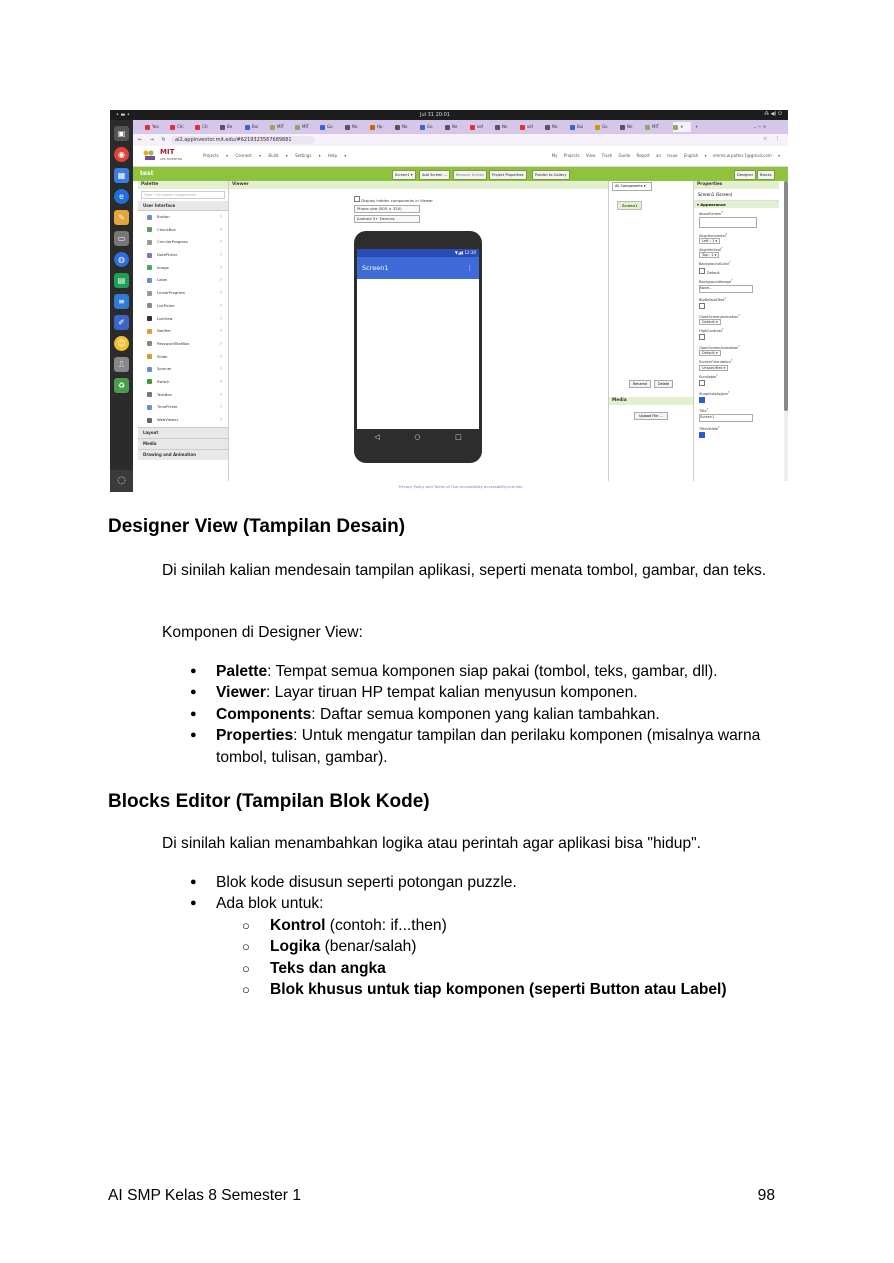 Image resolution: width=894 pixels, height=1263 pixels. I want to click on browser-toolbar-icons: ☆ ⋮, so click(773, 139).